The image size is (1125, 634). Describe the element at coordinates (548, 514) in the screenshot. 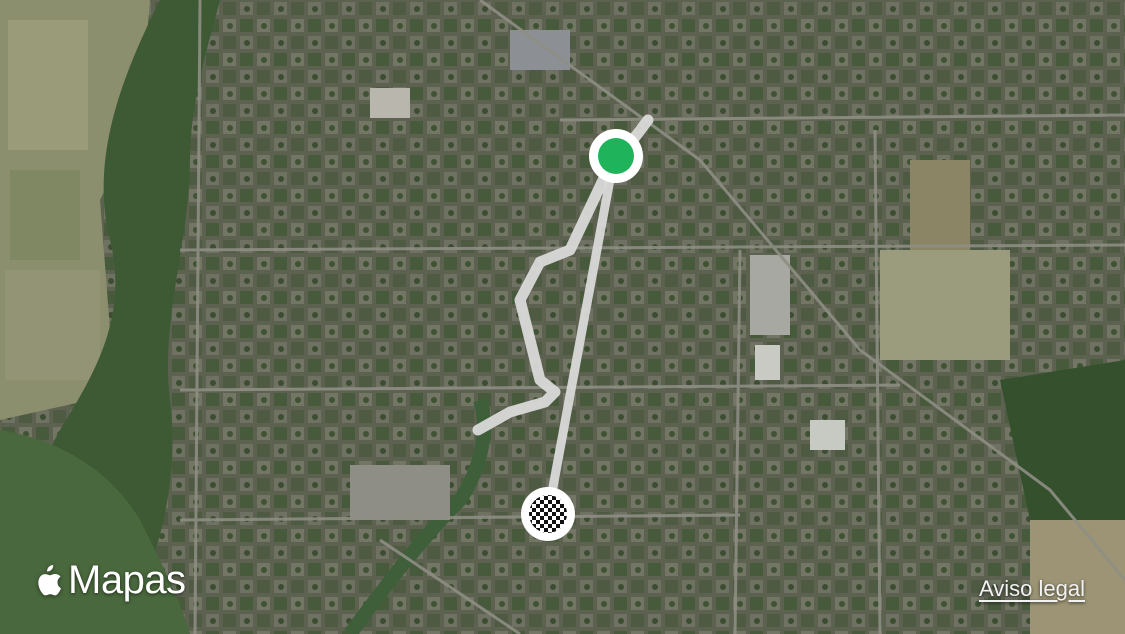

I see `destination-flag-icon` at that location.